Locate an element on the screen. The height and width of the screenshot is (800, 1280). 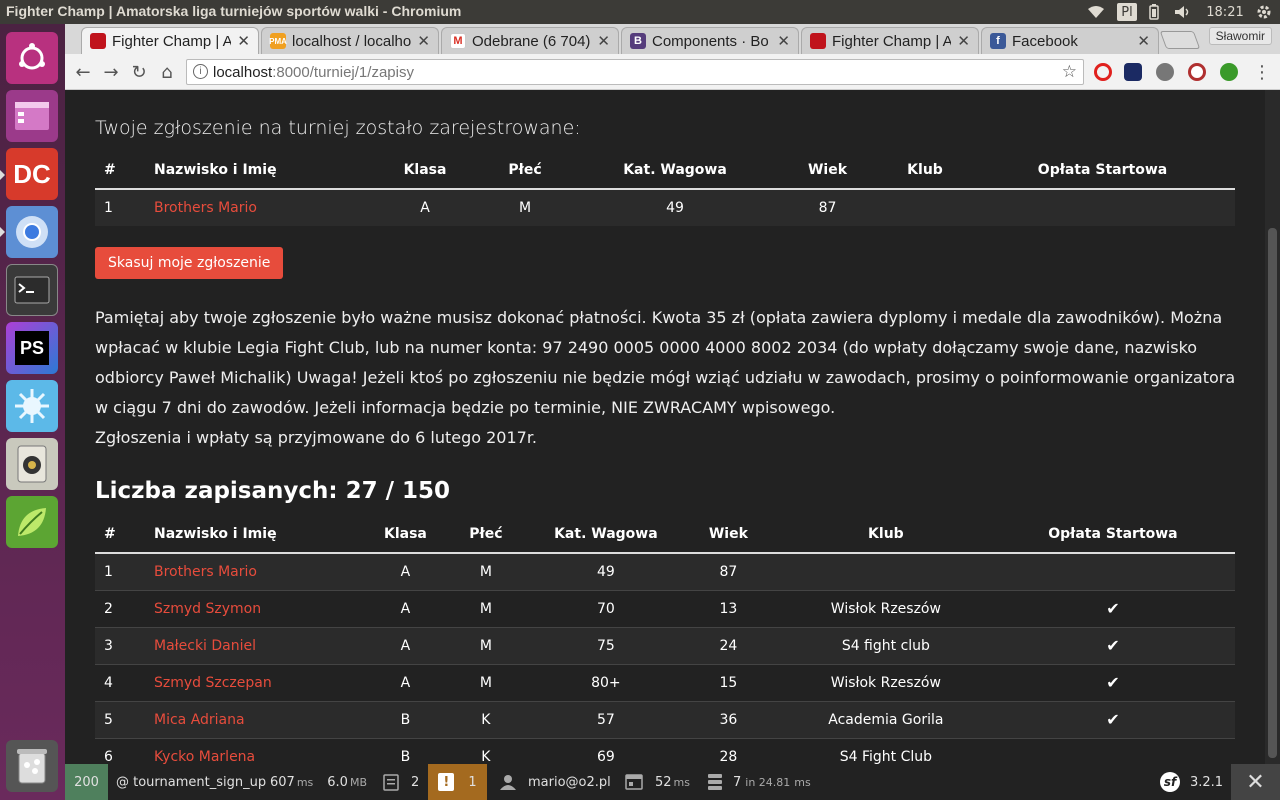
clock: 18:21 is located at coordinates (1225, 12).